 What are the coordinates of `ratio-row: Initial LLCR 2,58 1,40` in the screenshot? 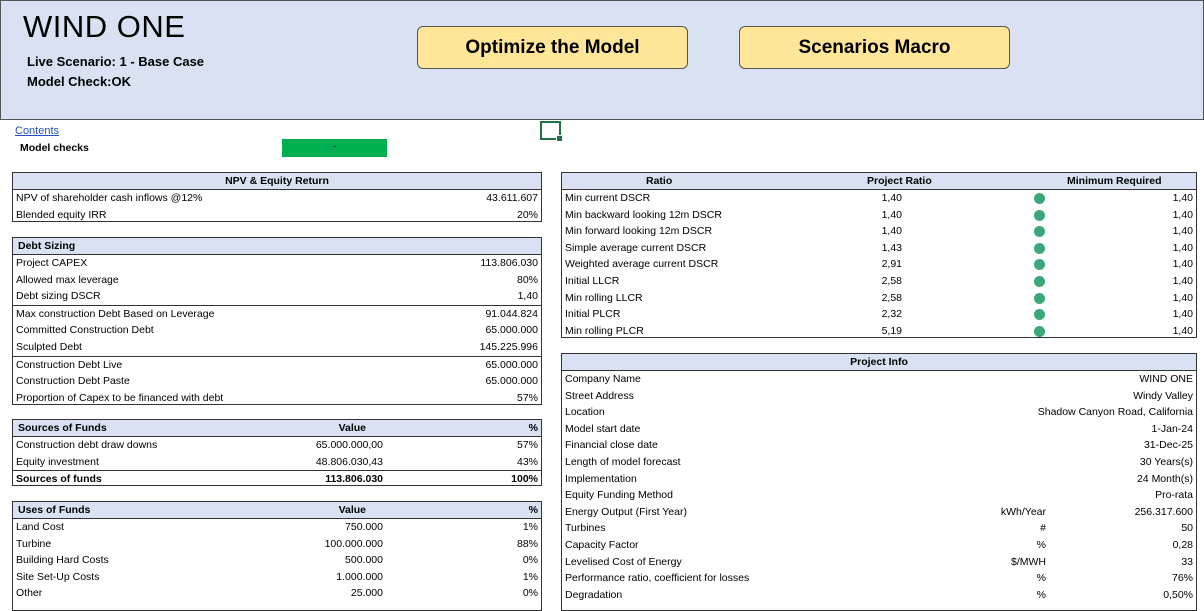 It's located at (879, 281).